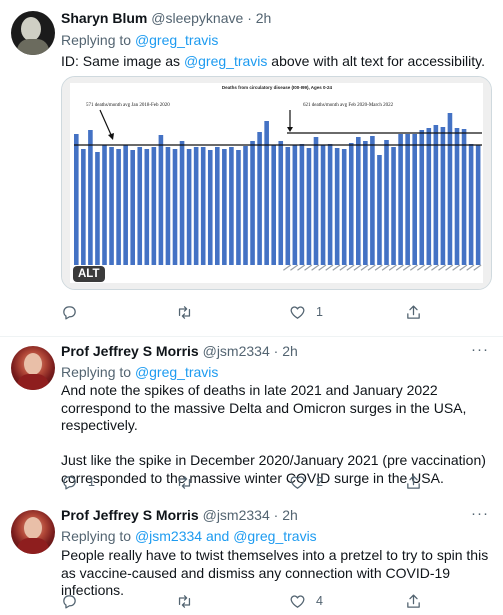 This screenshot has height=615, width=503. What do you see at coordinates (241, 312) in the screenshot?
I see `tweet-actions: 1` at bounding box center [241, 312].